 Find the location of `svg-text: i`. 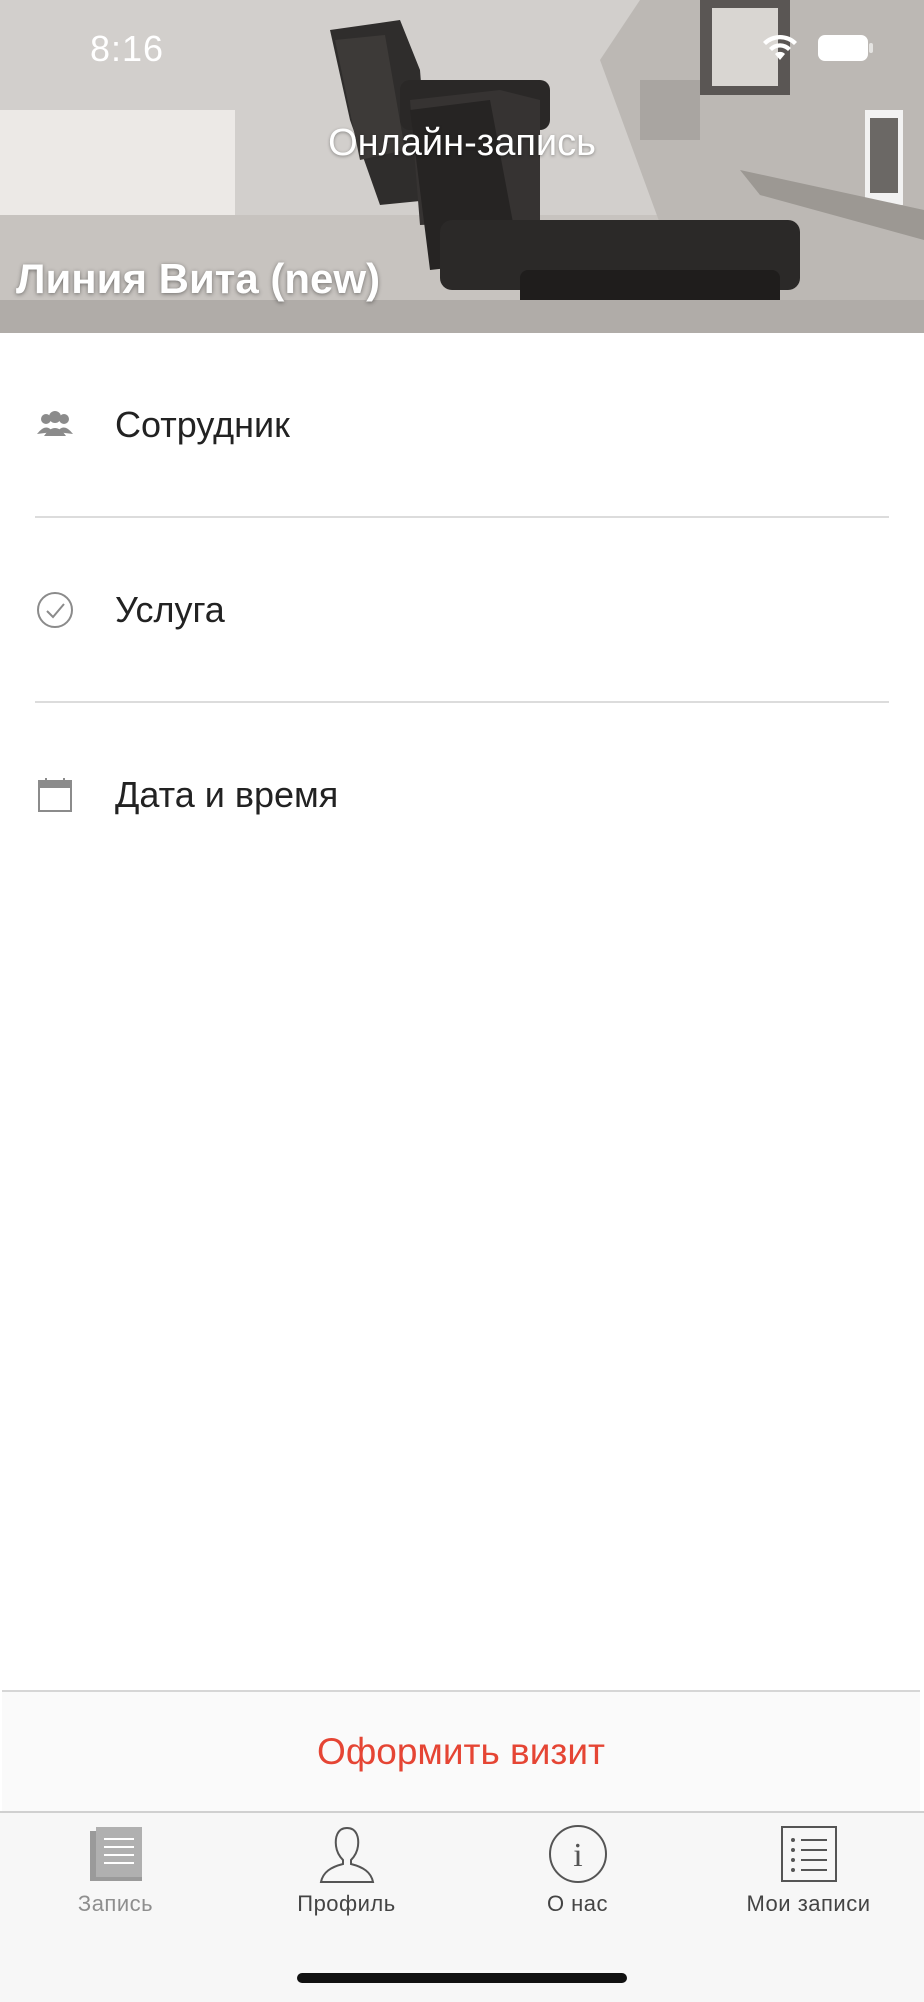

svg-text: i is located at coordinates (577, 1855).